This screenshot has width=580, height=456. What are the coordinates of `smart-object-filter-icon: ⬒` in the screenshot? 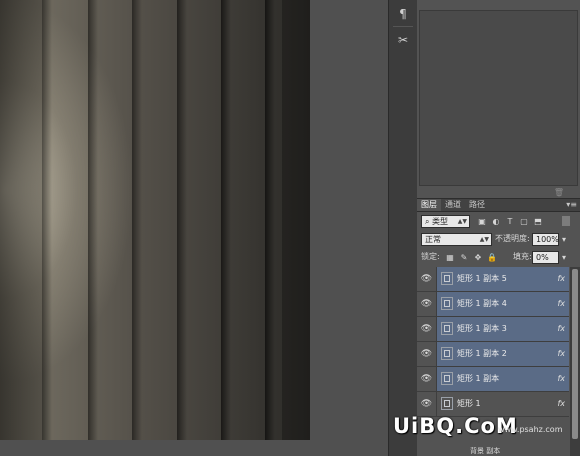 It's located at (538, 221).